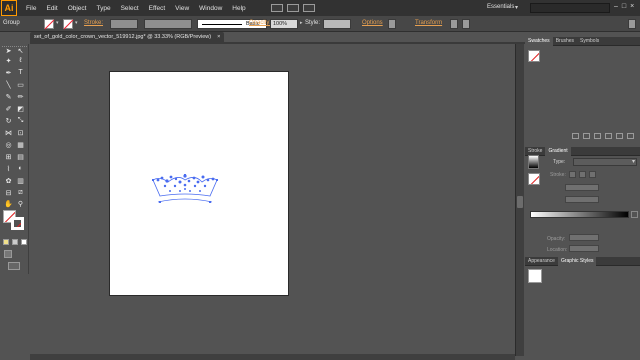  I want to click on column-graph-tool-icon: ▥, so click(20, 180).